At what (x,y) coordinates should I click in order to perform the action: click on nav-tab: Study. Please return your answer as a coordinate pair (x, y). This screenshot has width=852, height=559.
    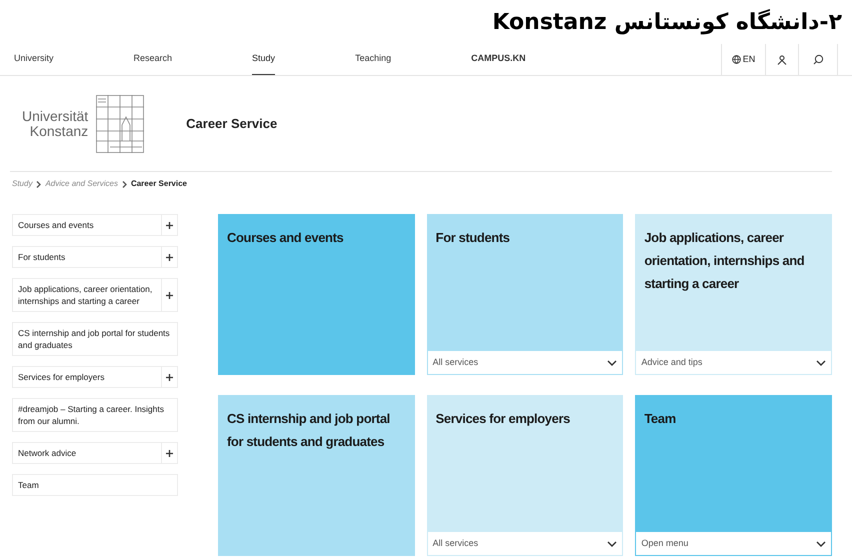
    Looking at the image, I should click on (264, 59).